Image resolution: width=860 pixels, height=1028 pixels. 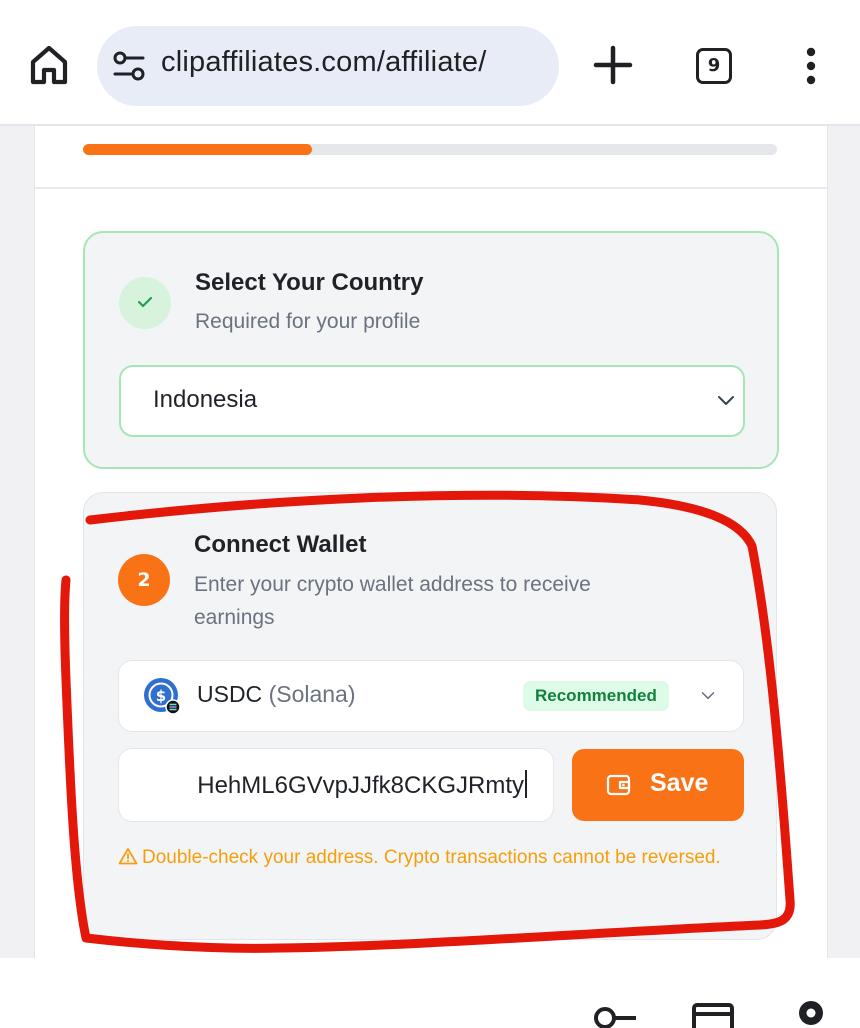 What do you see at coordinates (309, 282) in the screenshot?
I see `step-title: Select Your Country` at bounding box center [309, 282].